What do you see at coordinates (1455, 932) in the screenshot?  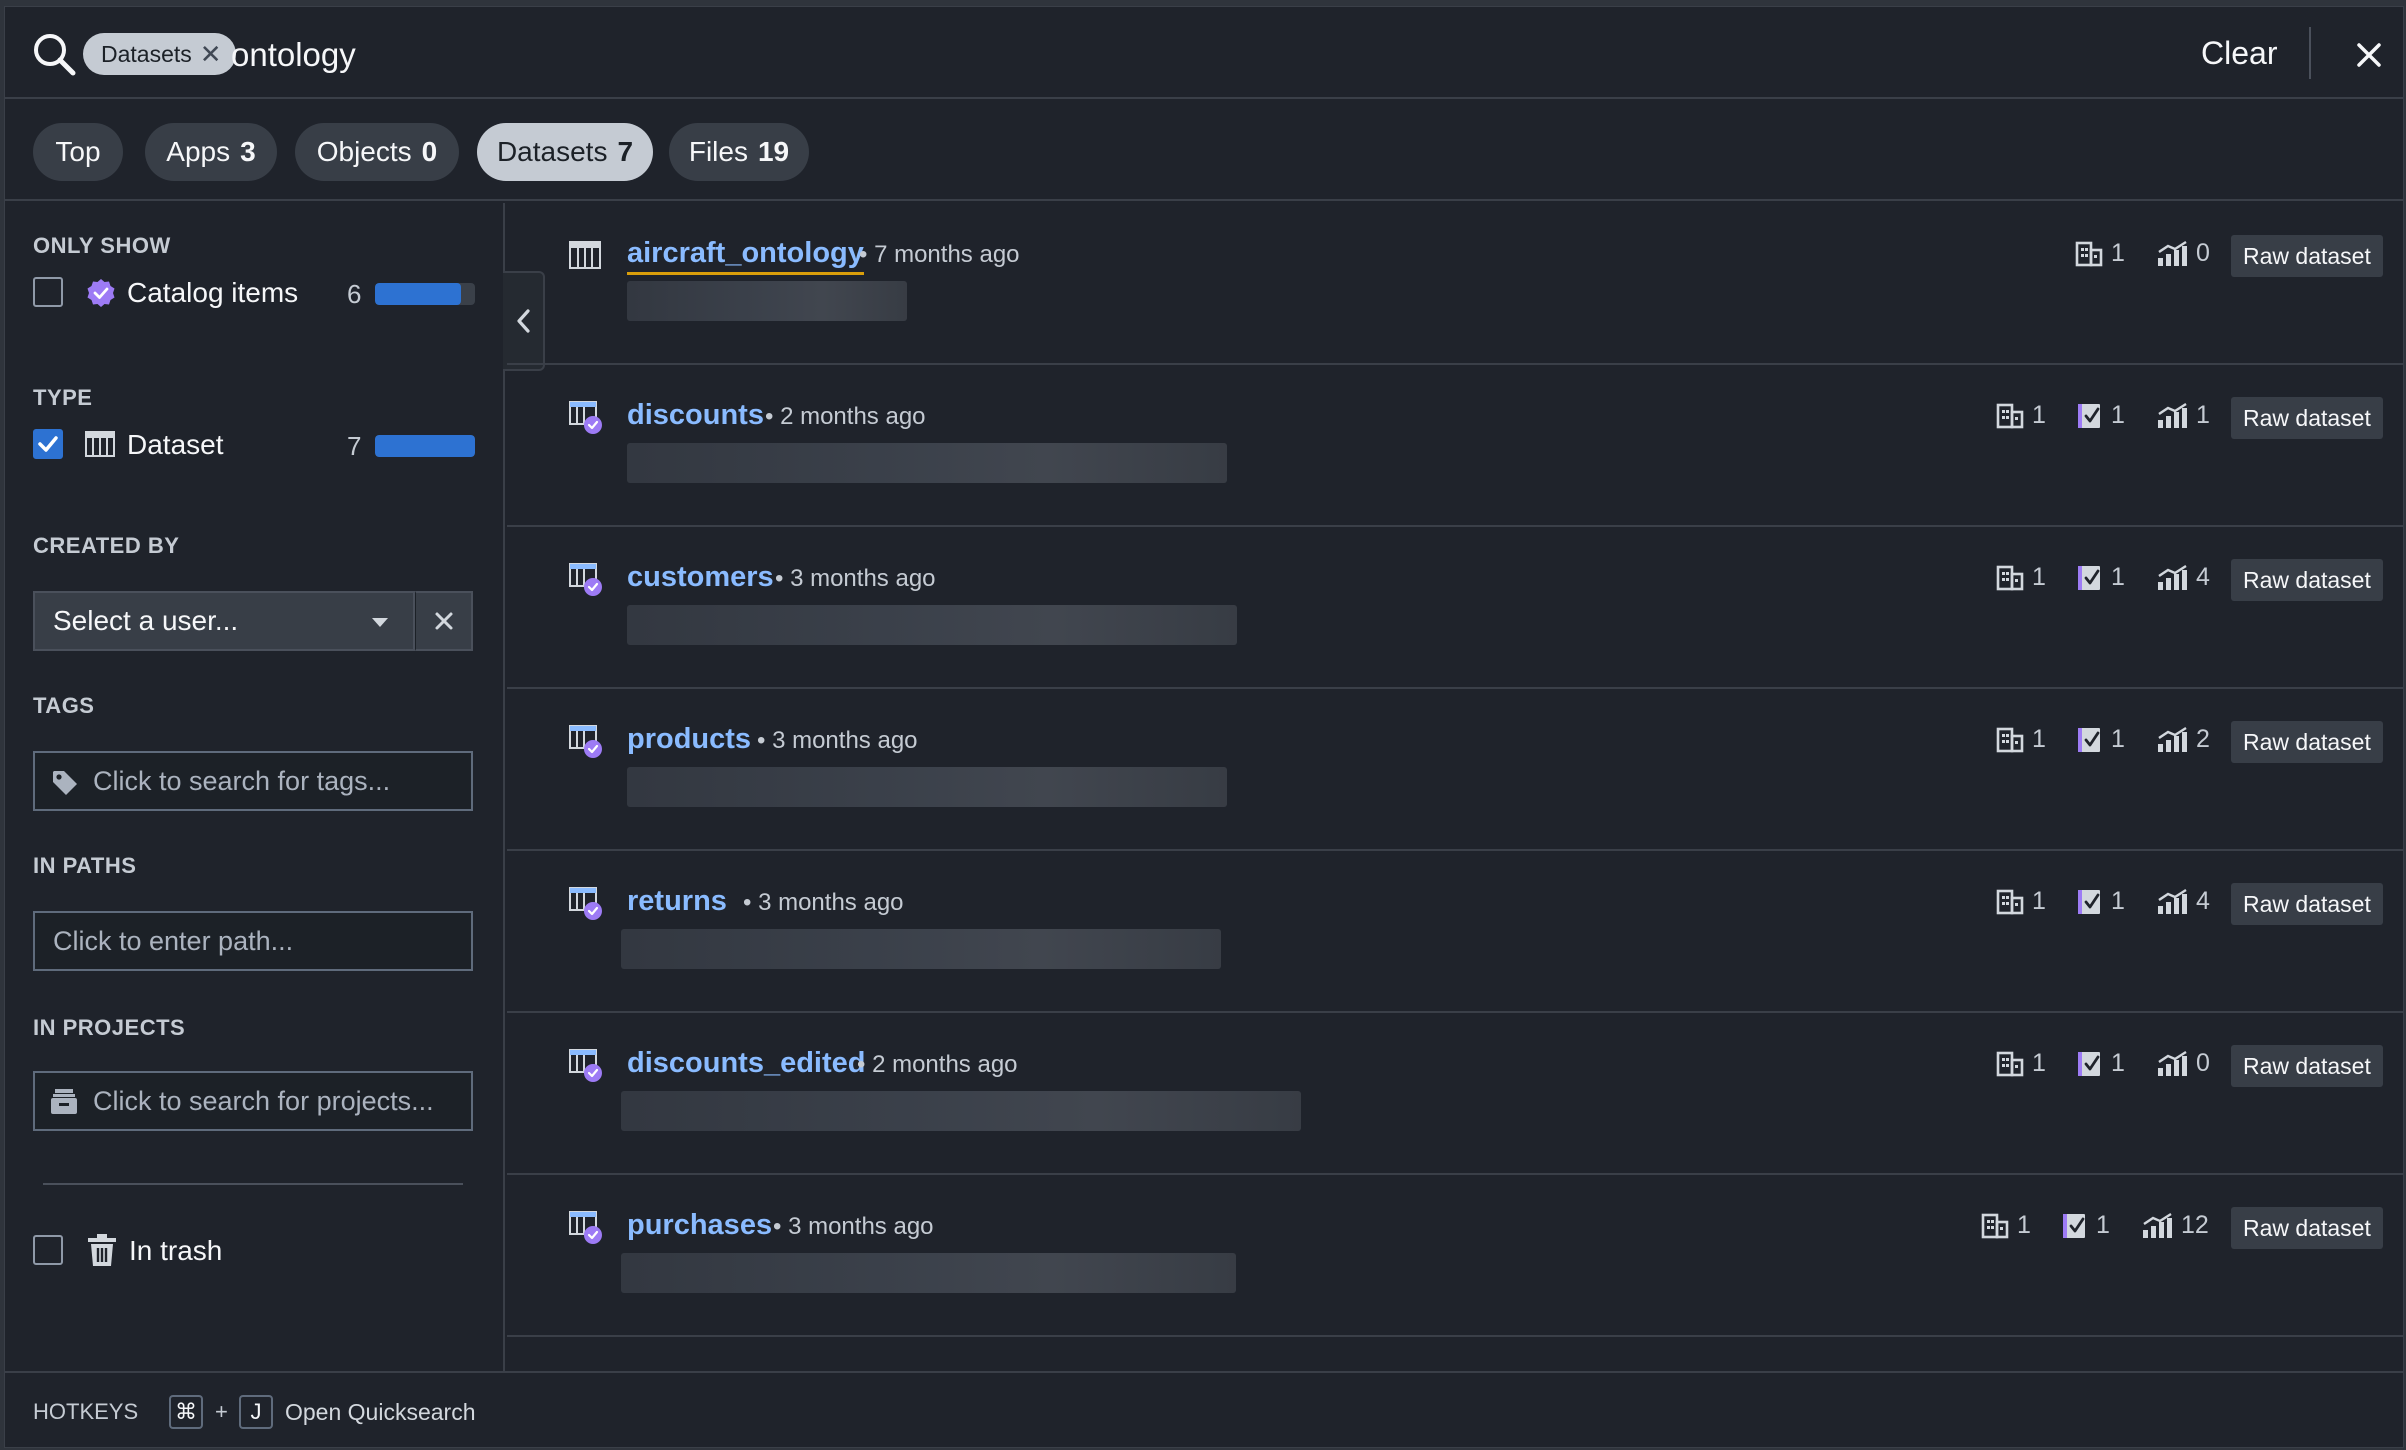 I see `result-row: returns • 3 months ago 4 1 1 Raw dataset` at bounding box center [1455, 932].